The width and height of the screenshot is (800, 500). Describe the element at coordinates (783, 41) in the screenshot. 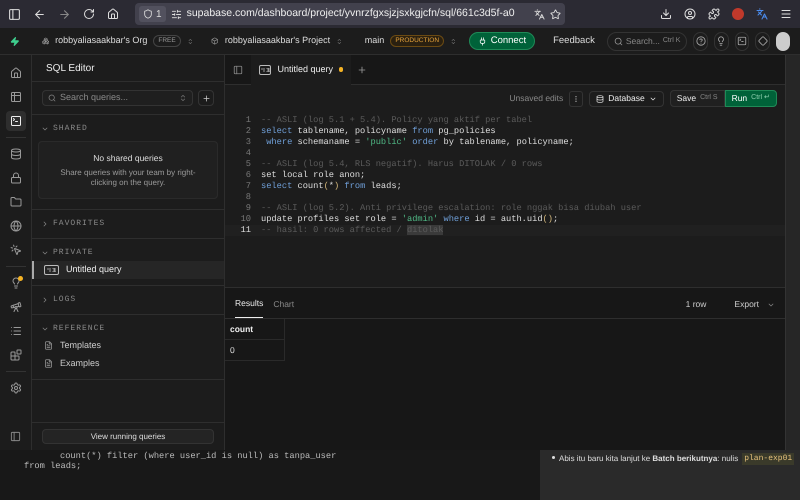

I see `avatar` at that location.